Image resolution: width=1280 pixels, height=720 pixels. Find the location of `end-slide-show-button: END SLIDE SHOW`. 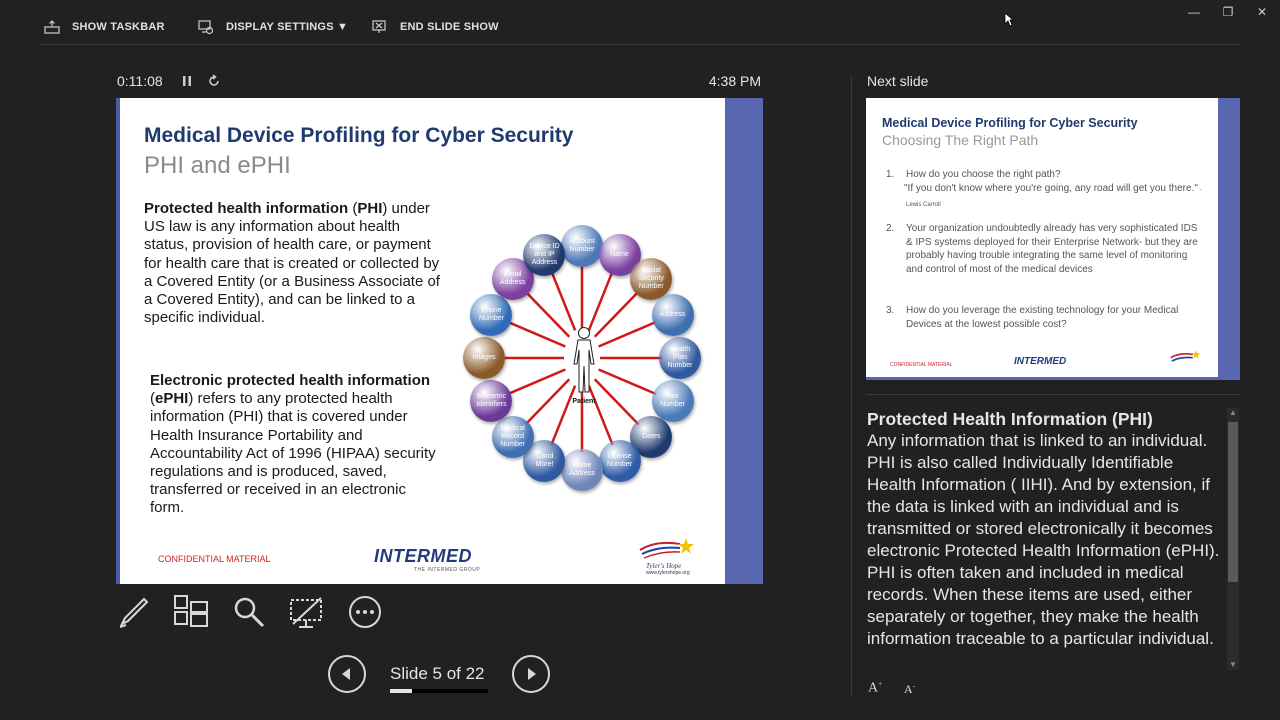

end-slide-show-button: END SLIDE SHOW is located at coordinates (435, 27).